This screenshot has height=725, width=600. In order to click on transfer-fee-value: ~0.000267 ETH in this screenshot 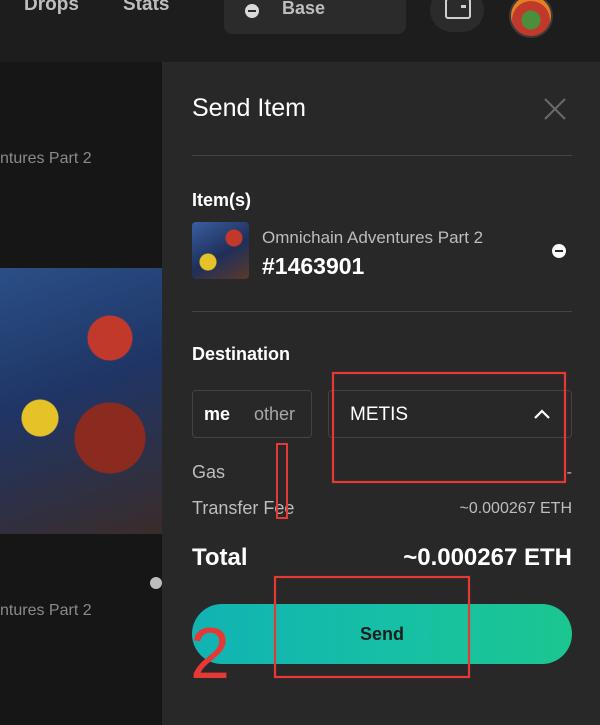, I will do `click(515, 508)`.